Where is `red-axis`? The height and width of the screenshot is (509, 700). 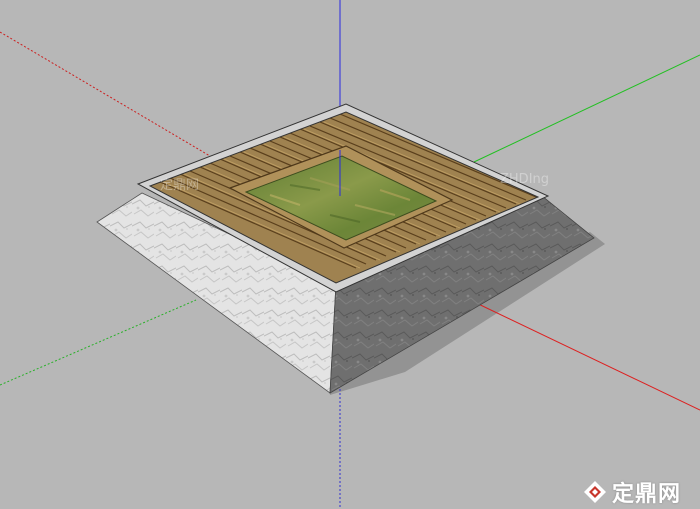 red-axis is located at coordinates (584, 355).